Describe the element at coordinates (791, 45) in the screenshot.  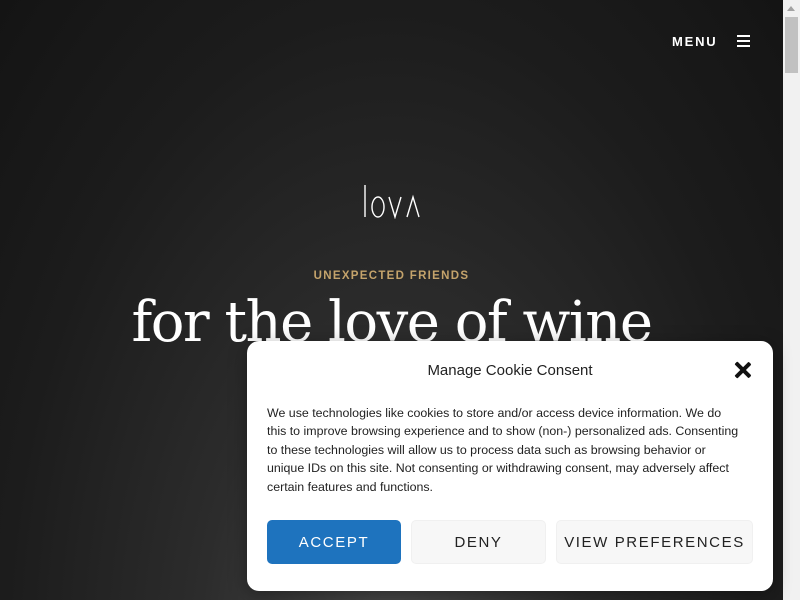
I see `scrollbar-thumb` at that location.